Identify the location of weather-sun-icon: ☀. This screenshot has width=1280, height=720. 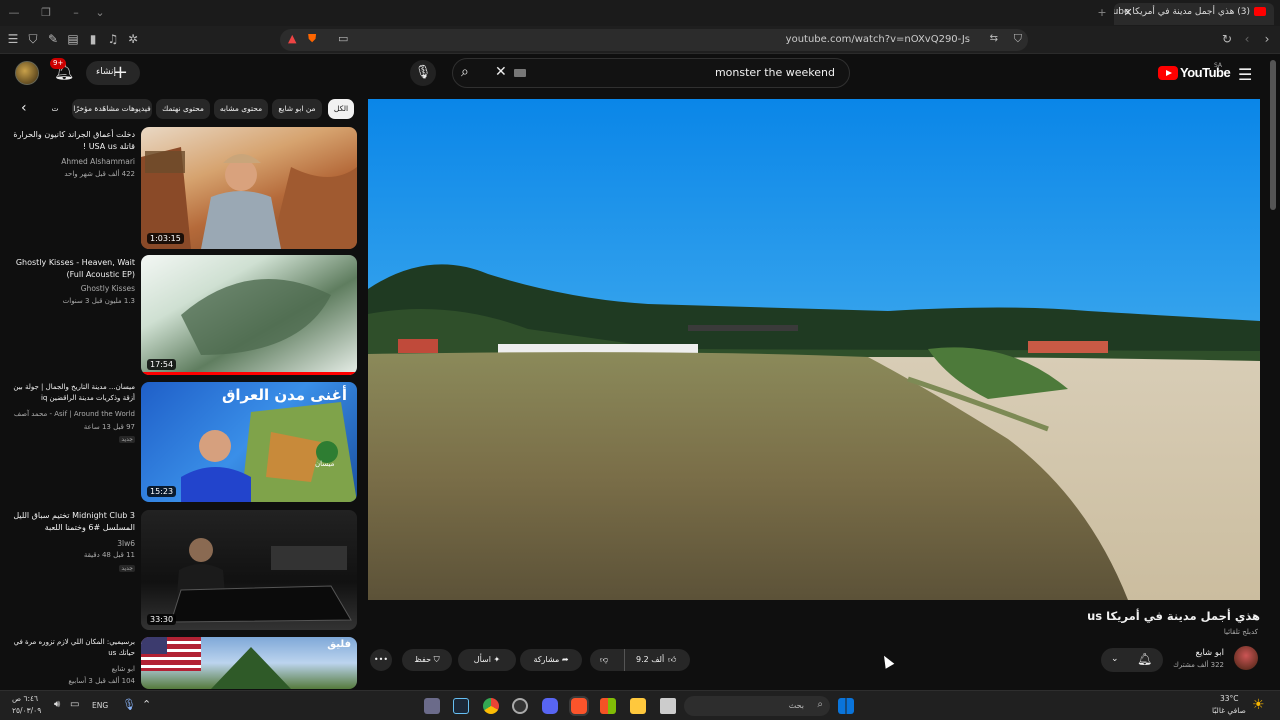
(1258, 705).